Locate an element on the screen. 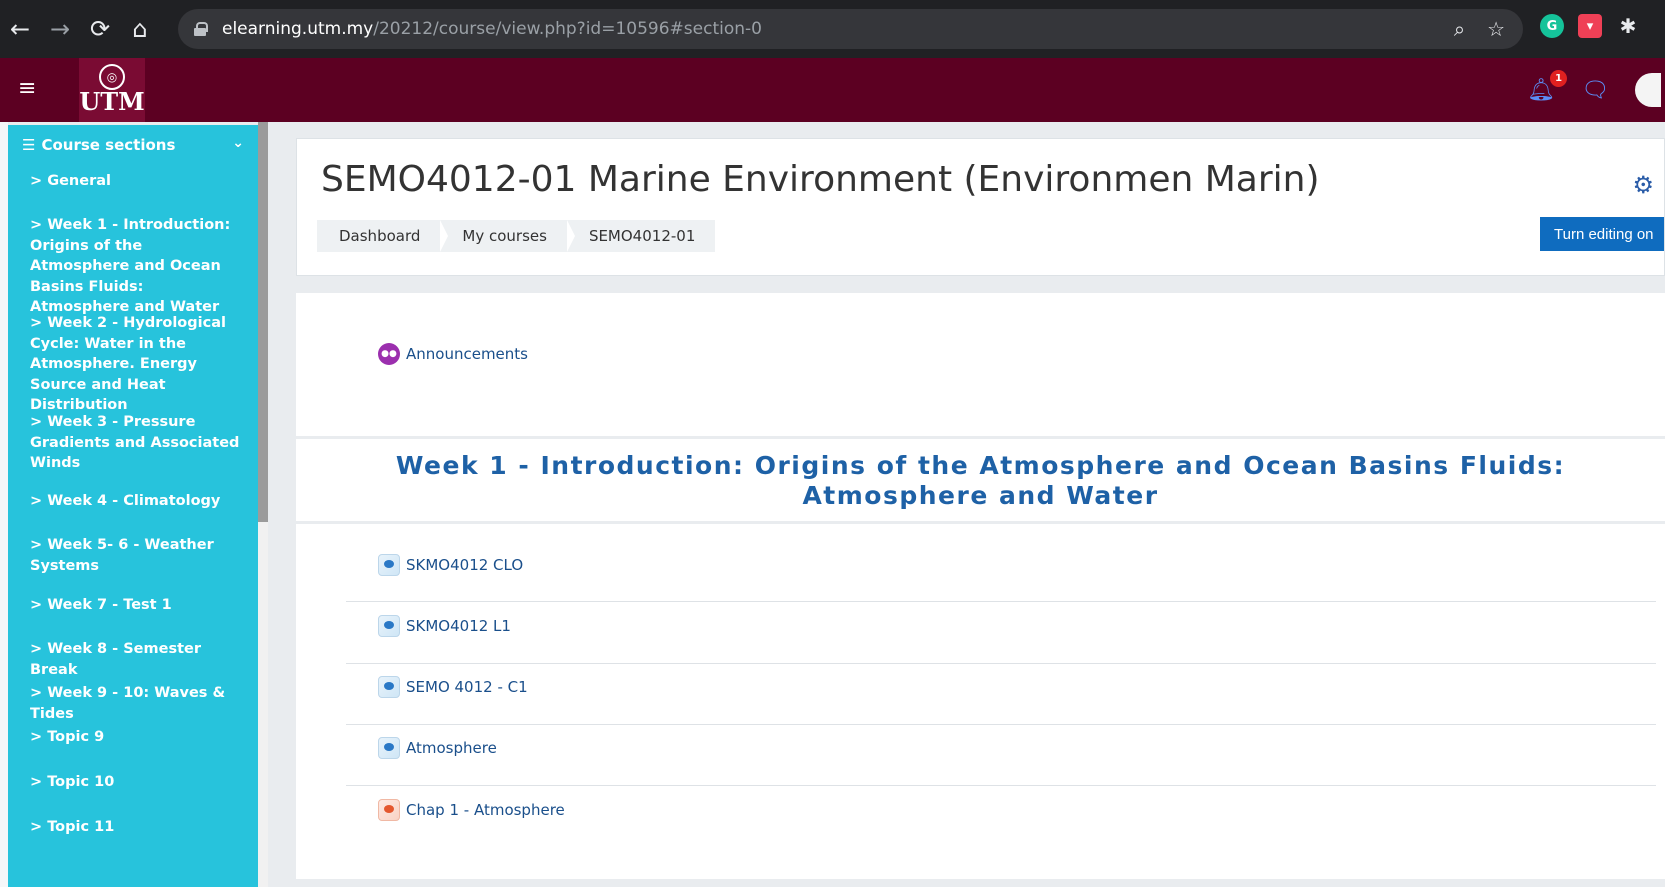 This screenshot has width=1665, height=887. back-icon: ← is located at coordinates (20, 29).